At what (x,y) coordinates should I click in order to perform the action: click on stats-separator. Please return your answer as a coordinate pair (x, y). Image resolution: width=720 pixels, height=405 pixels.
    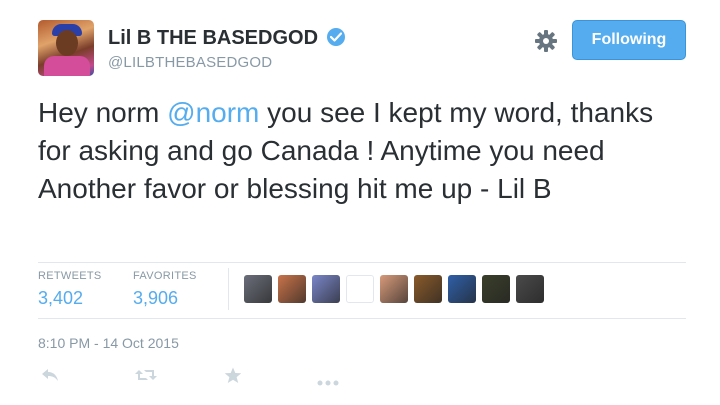
    Looking at the image, I should click on (228, 289).